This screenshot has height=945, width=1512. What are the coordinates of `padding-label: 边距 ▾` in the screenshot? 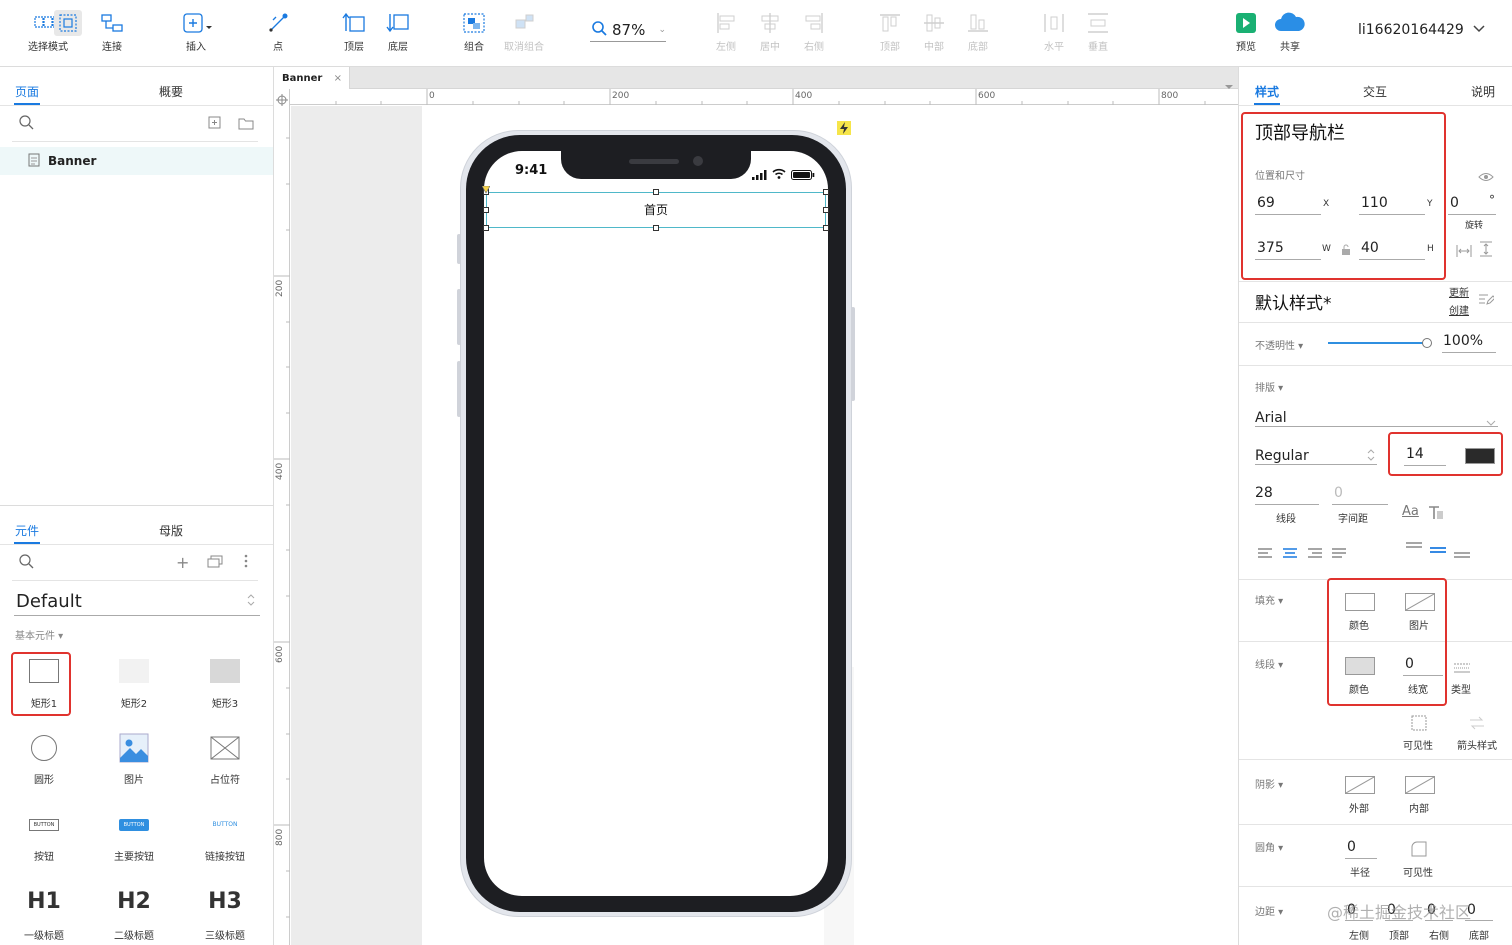 It's located at (1269, 910).